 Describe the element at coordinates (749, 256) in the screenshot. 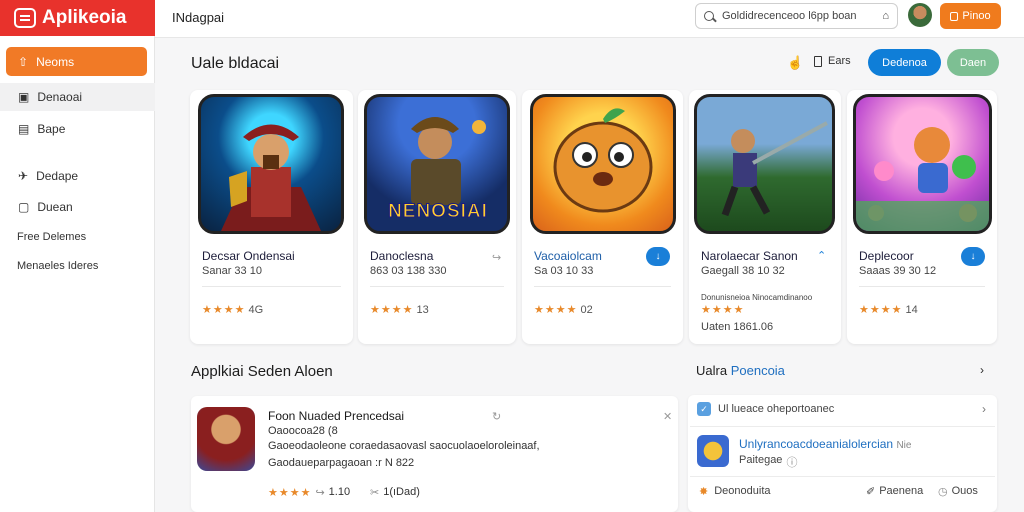

I see `game-title: Narolaecar Sanon` at that location.